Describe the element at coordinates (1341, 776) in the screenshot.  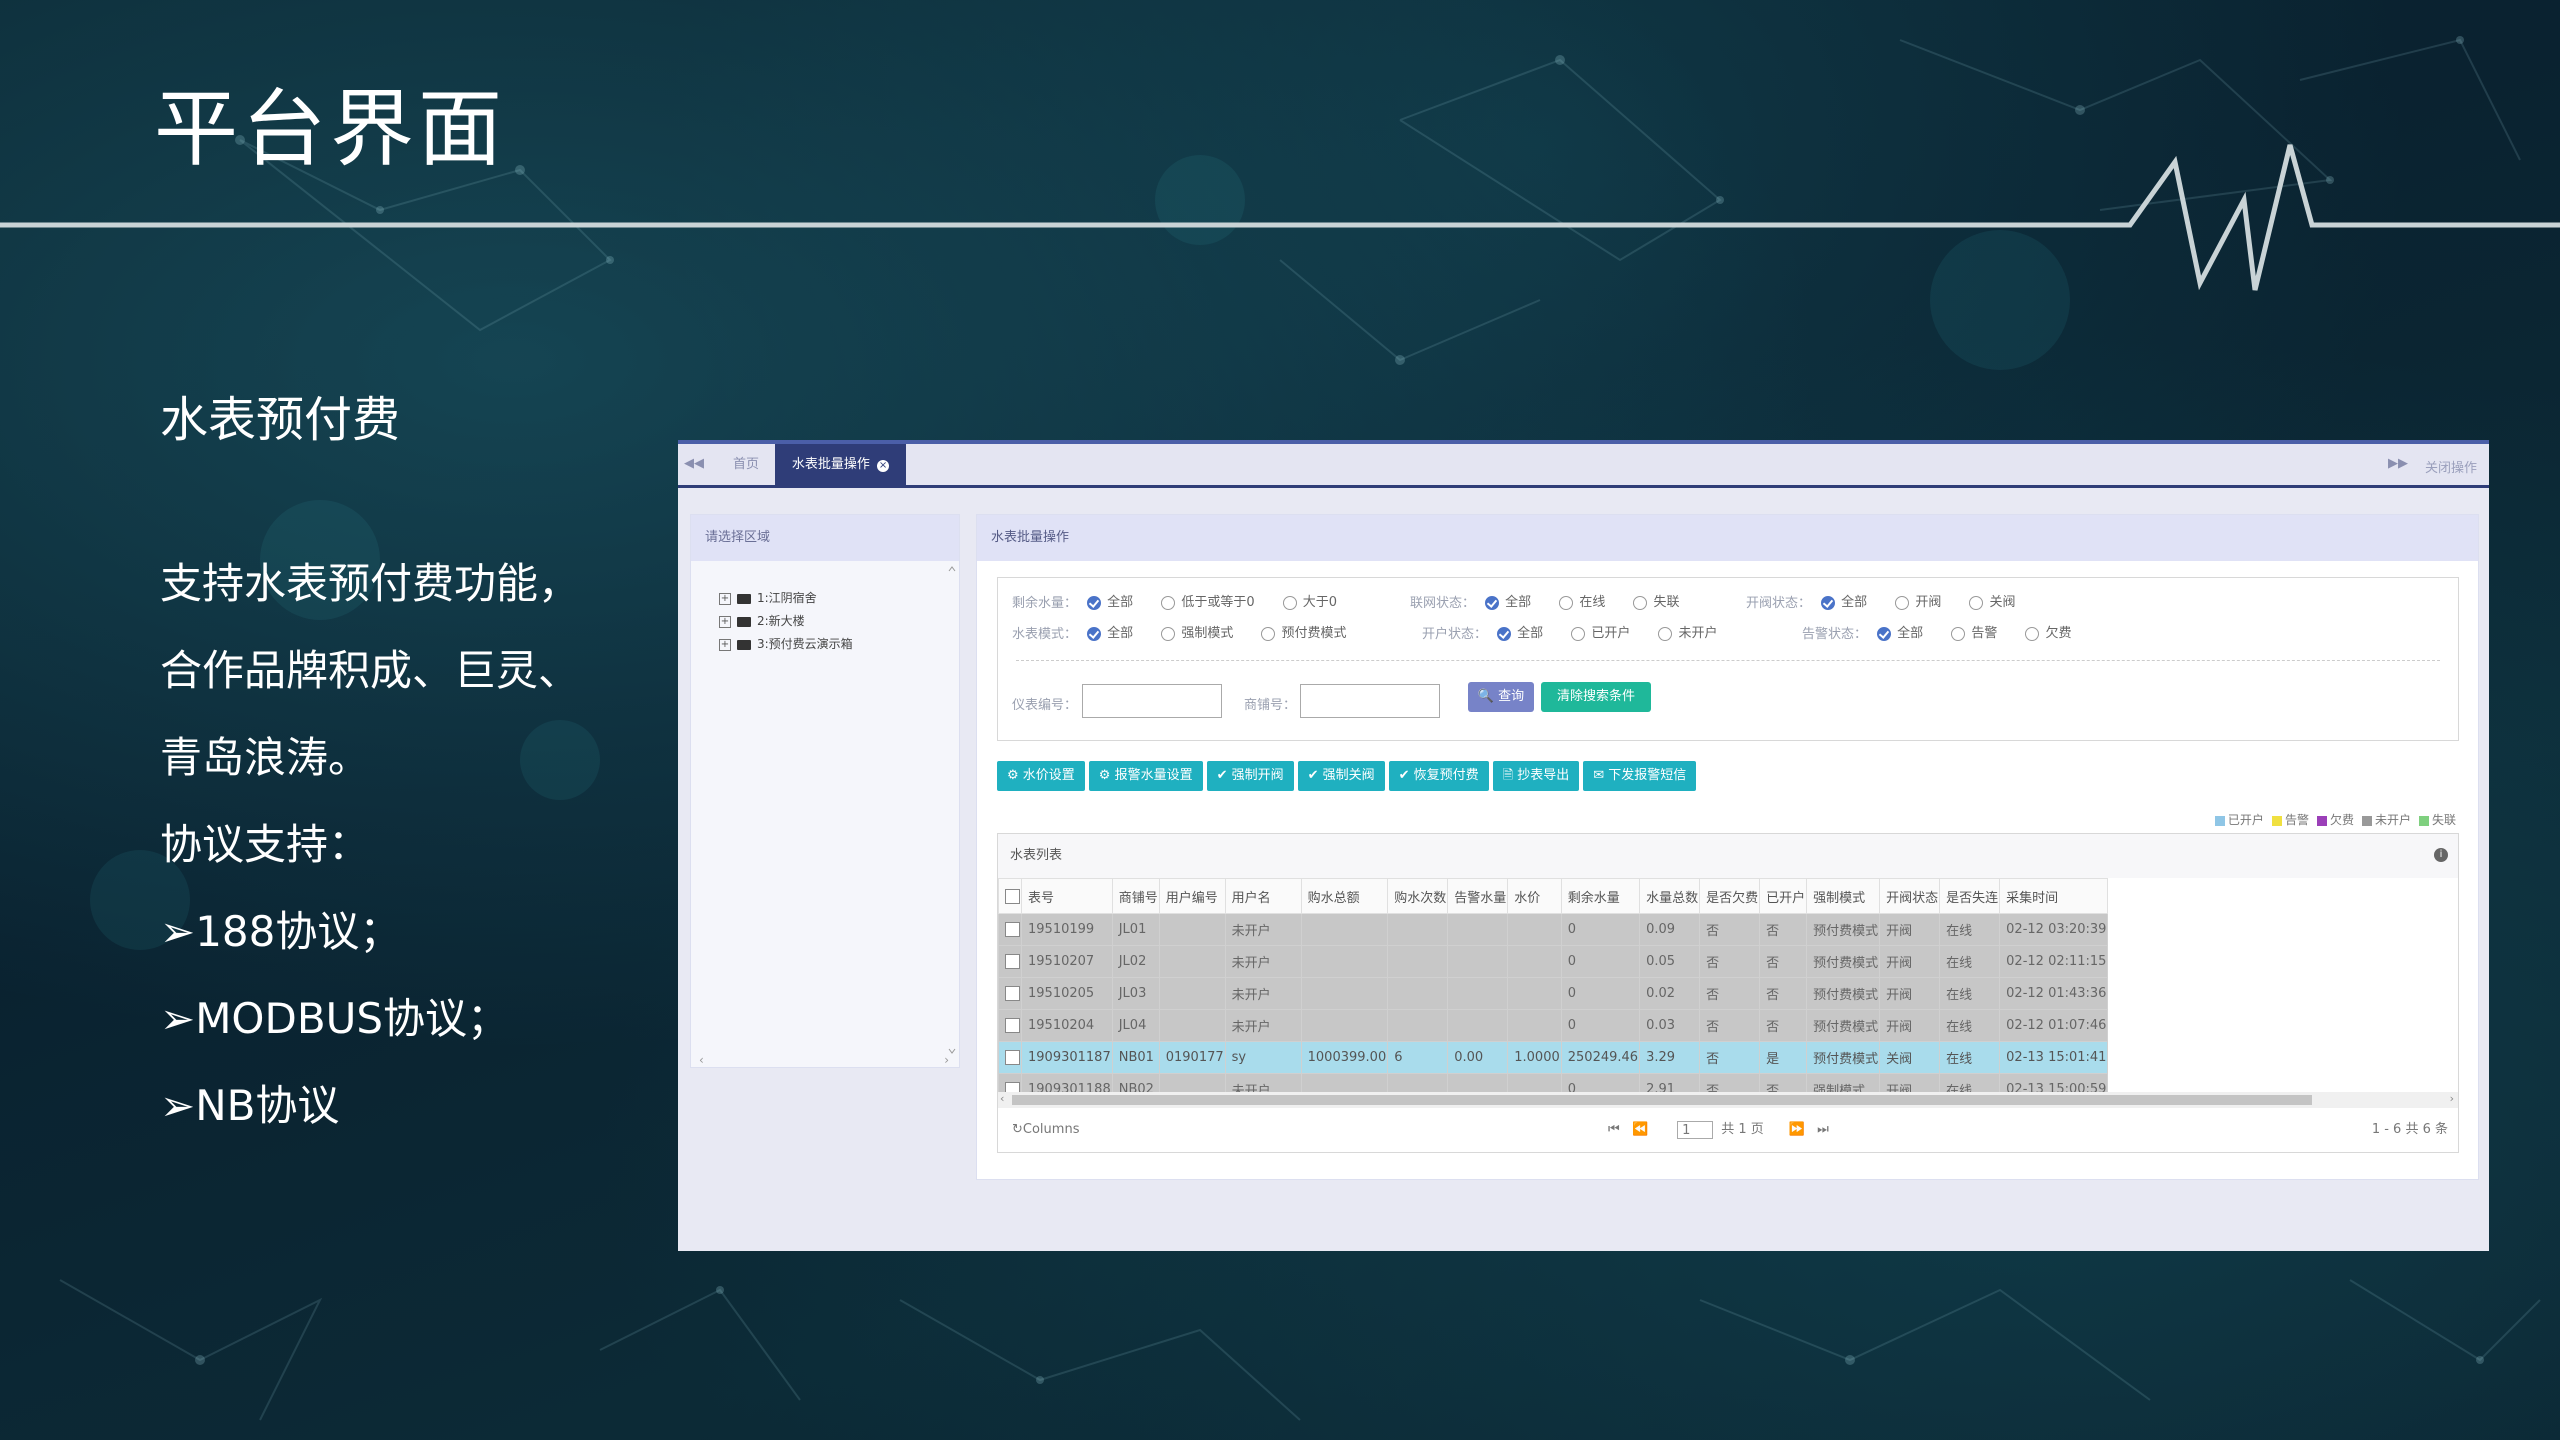
I see `force-close-valve-button: ✔ 强制关阀` at that location.